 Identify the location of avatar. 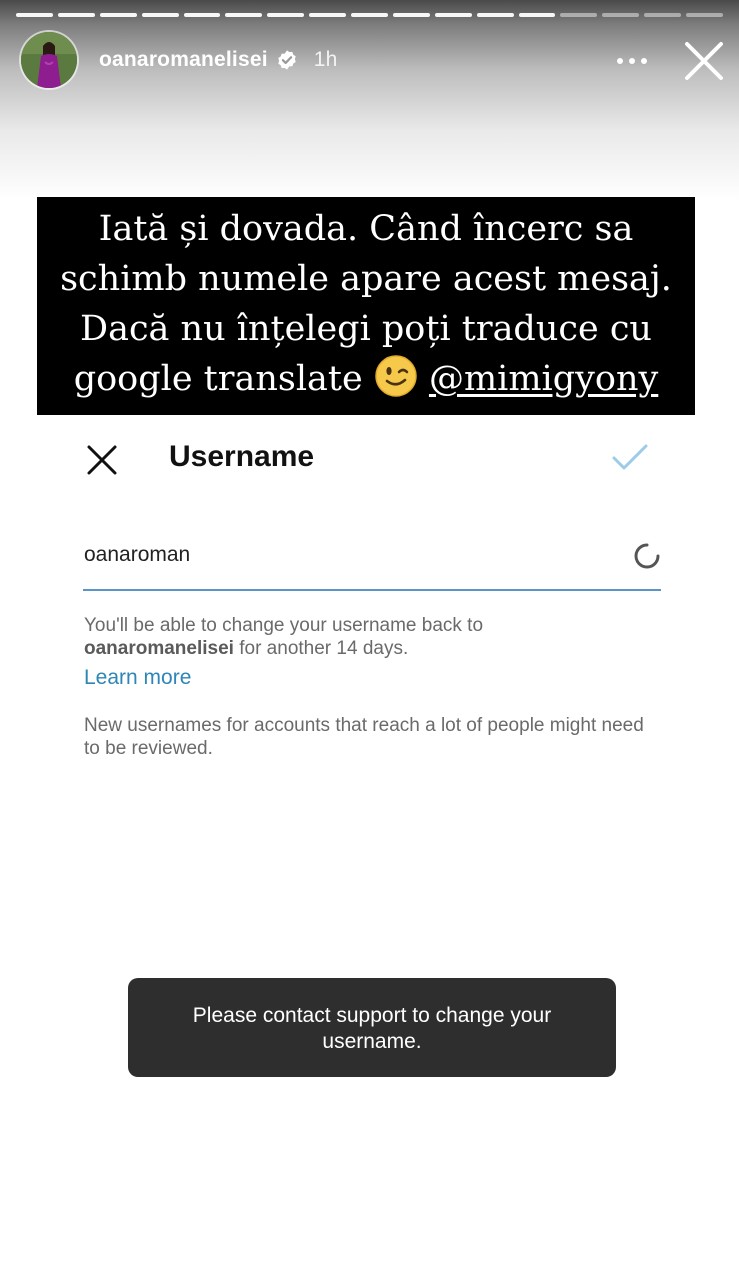
(49, 60).